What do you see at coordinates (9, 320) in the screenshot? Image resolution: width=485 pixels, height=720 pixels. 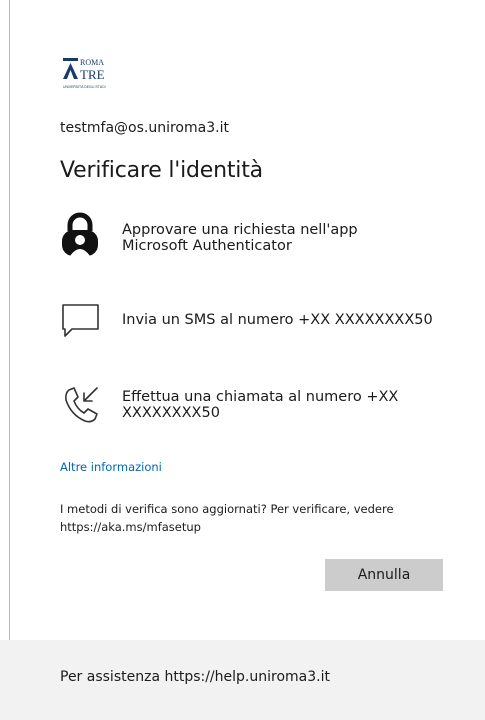 I see `left-border` at bounding box center [9, 320].